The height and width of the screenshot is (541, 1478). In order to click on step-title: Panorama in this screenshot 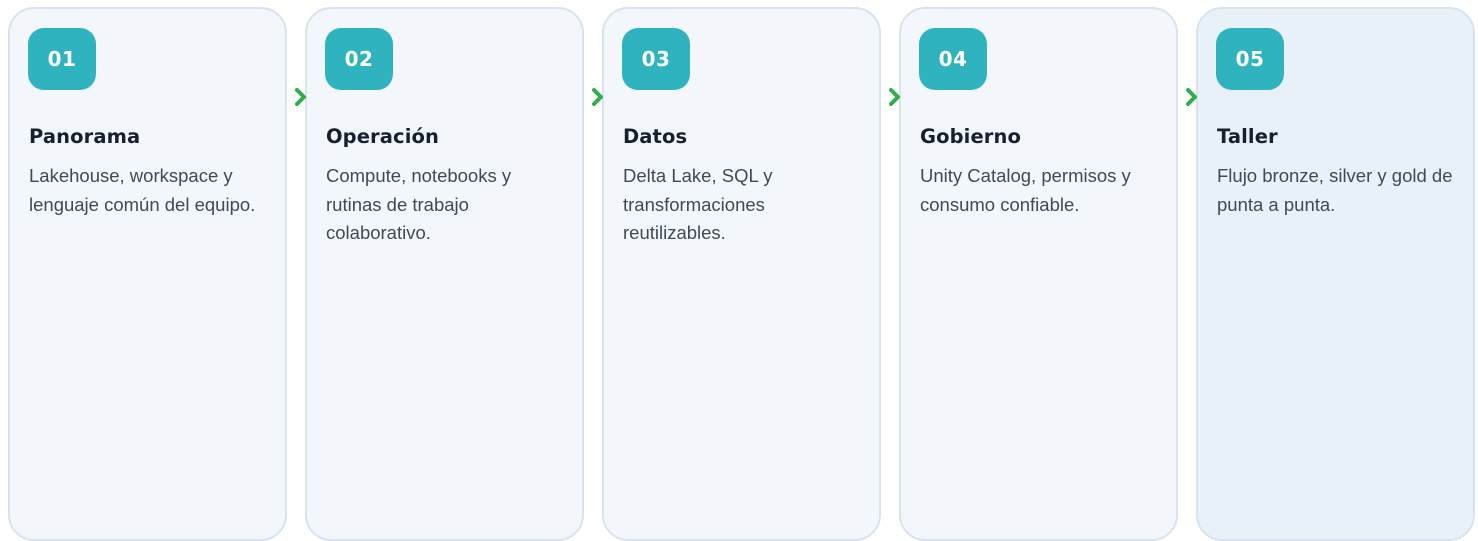, I will do `click(85, 136)`.